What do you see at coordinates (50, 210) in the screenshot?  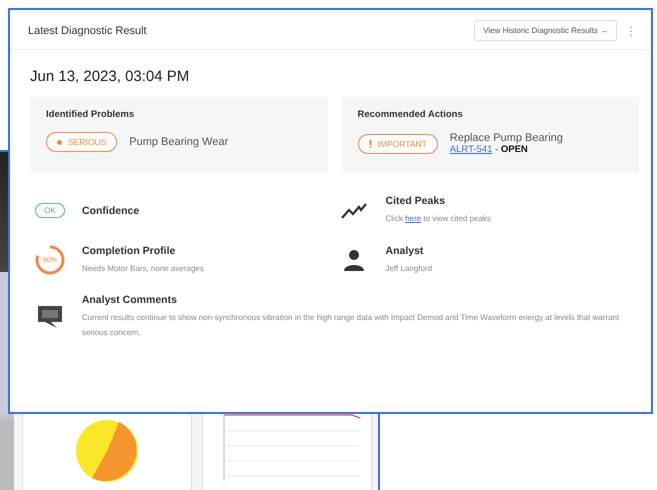 I see `confidence-badge: OK` at bounding box center [50, 210].